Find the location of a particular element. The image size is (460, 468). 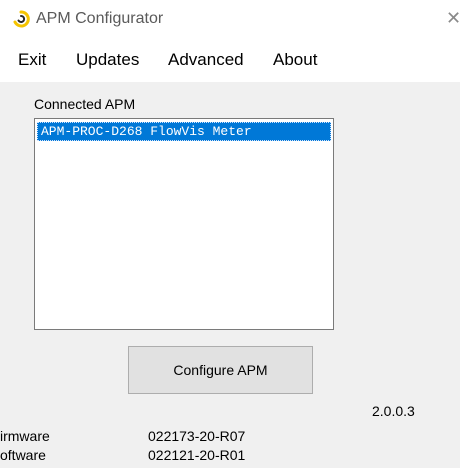

menu-updates: Updates is located at coordinates (107, 60).